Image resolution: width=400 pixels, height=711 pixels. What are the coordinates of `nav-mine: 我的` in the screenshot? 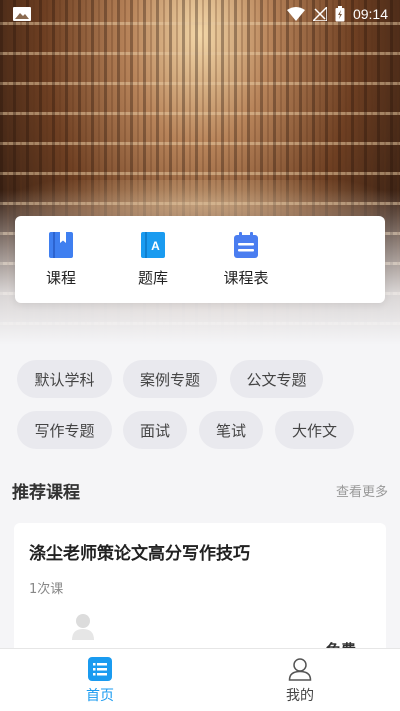 It's located at (300, 681).